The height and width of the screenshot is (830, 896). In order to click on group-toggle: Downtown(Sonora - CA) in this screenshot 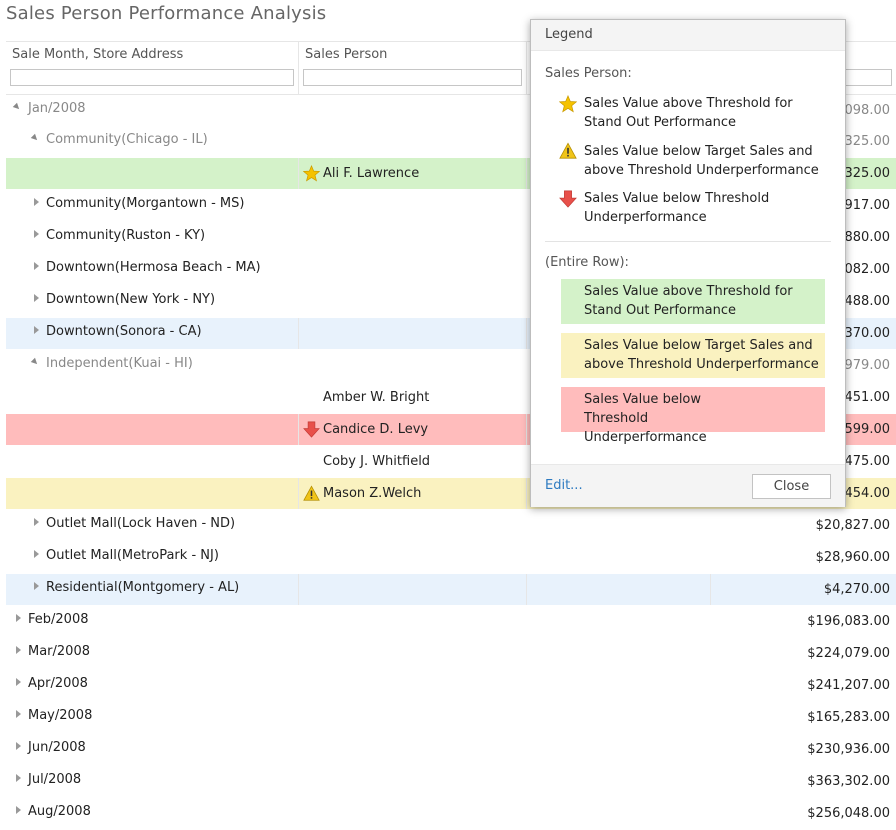, I will do `click(118, 332)`.